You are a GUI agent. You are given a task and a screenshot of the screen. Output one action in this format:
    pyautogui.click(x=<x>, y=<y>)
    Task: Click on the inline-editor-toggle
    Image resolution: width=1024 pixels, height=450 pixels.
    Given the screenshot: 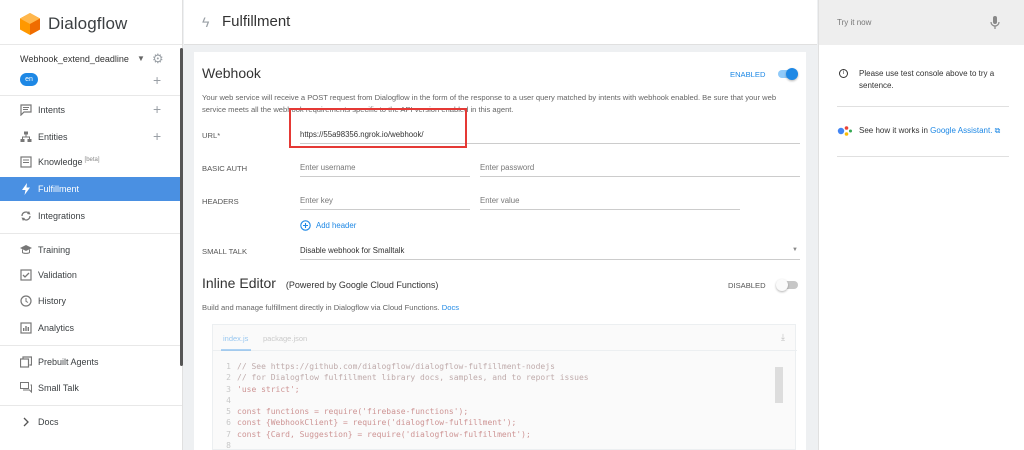 What is the action you would take?
    pyautogui.click(x=787, y=285)
    